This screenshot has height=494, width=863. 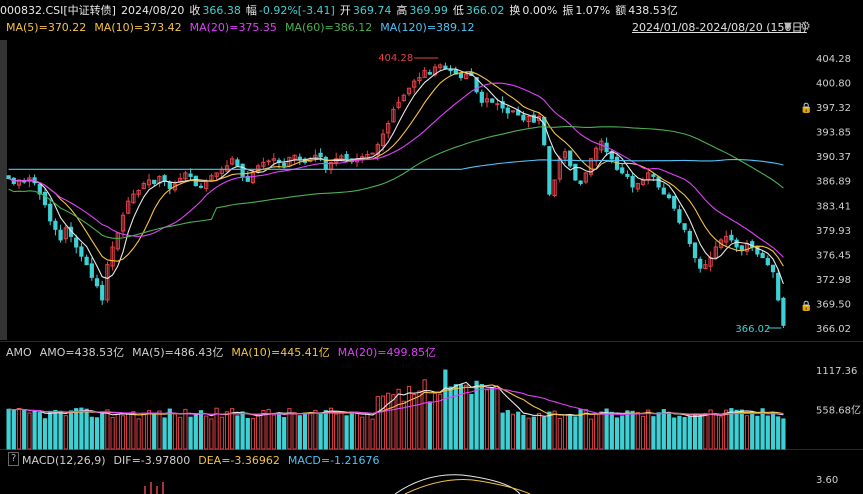 What do you see at coordinates (457, 484) in the screenshot?
I see `macd-dif-line` at bounding box center [457, 484].